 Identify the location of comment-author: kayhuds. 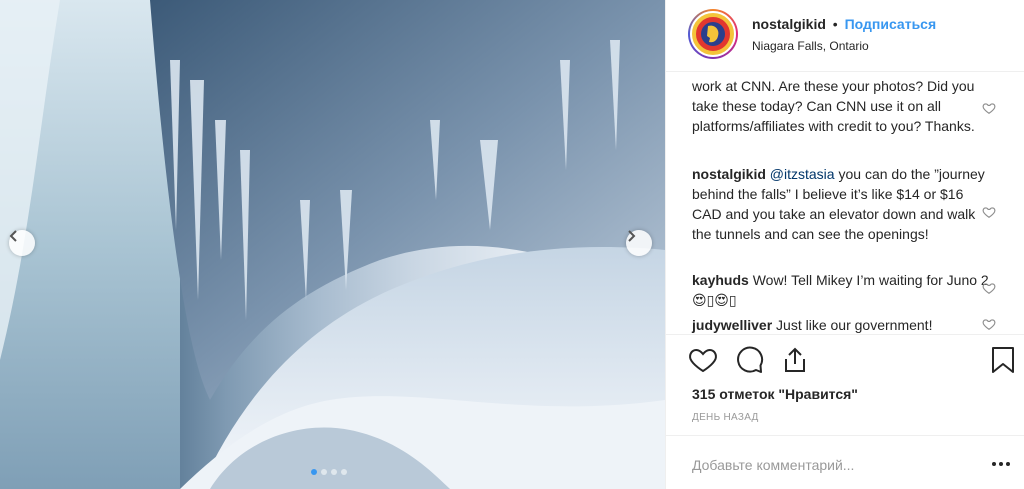
(720, 280).